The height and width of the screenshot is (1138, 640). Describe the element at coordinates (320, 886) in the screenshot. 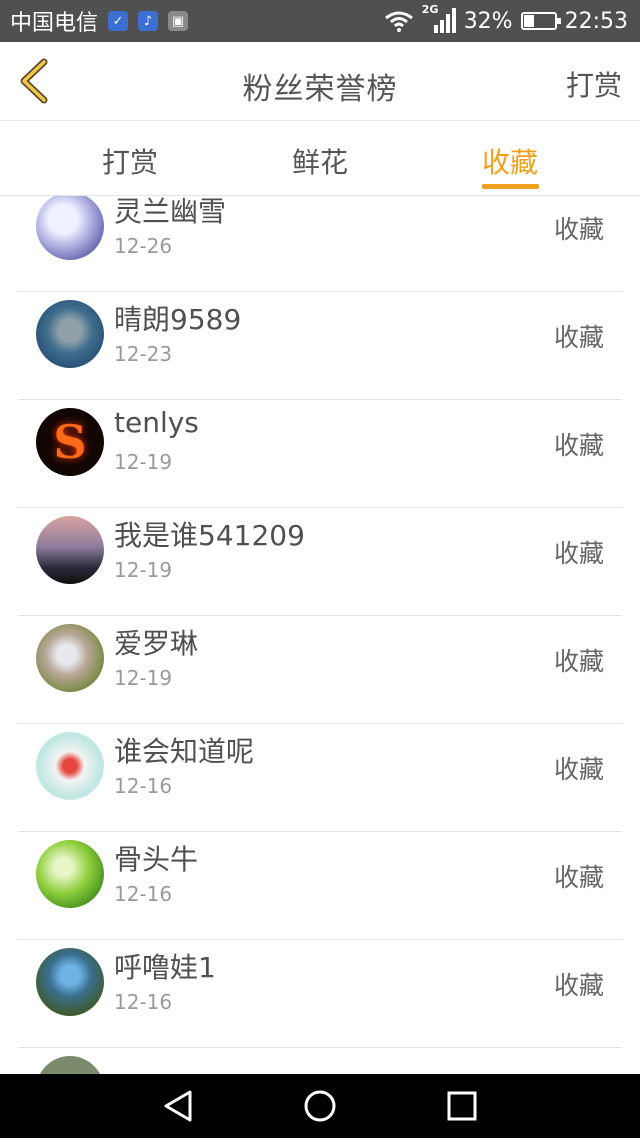

I see `list-item: 骨头牛 12-16 收藏` at that location.